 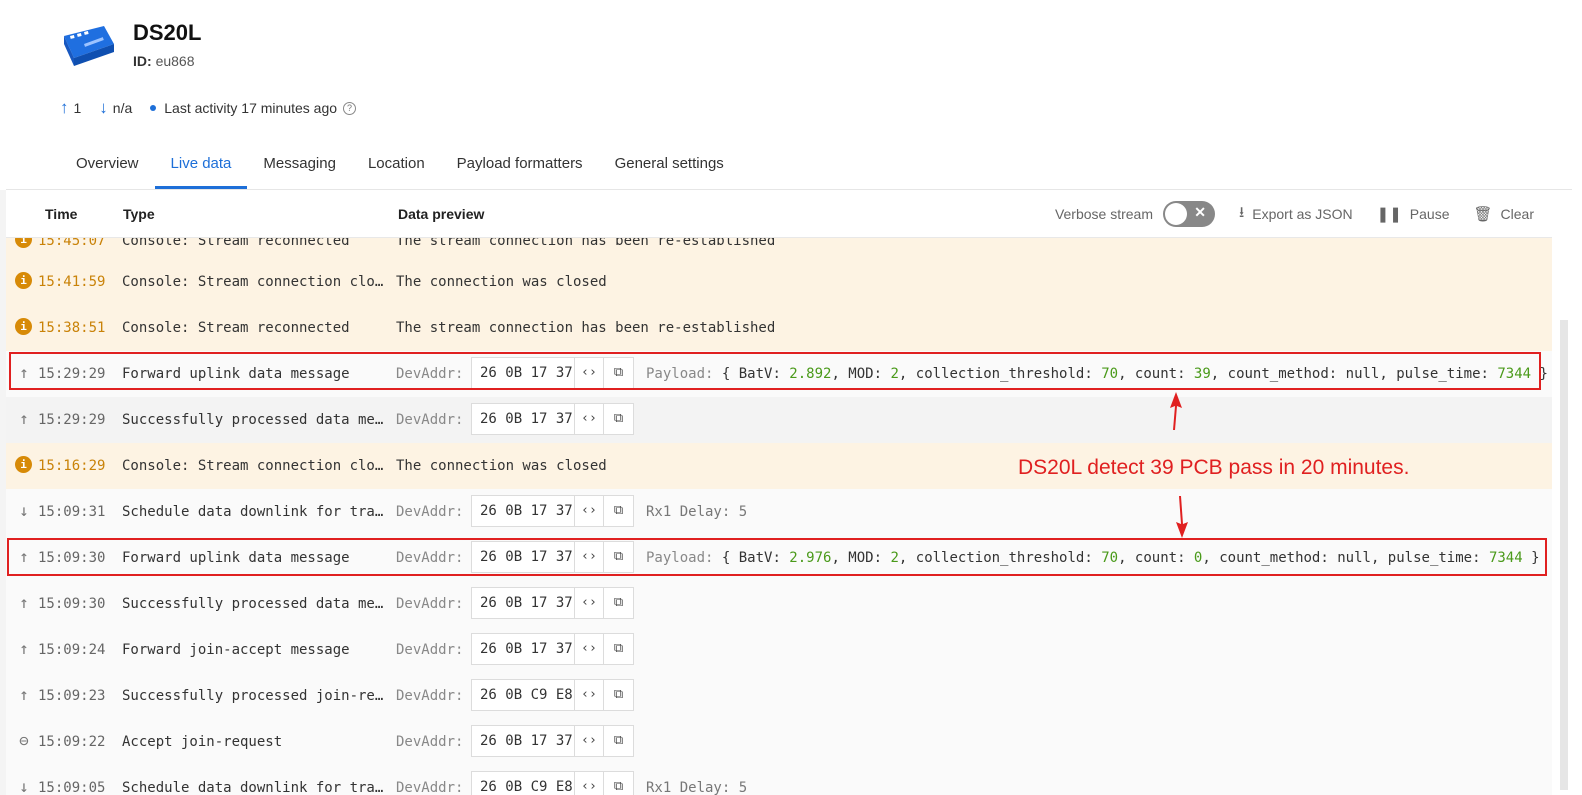 I want to click on uplink-stat: ↑ 1, so click(x=70, y=108).